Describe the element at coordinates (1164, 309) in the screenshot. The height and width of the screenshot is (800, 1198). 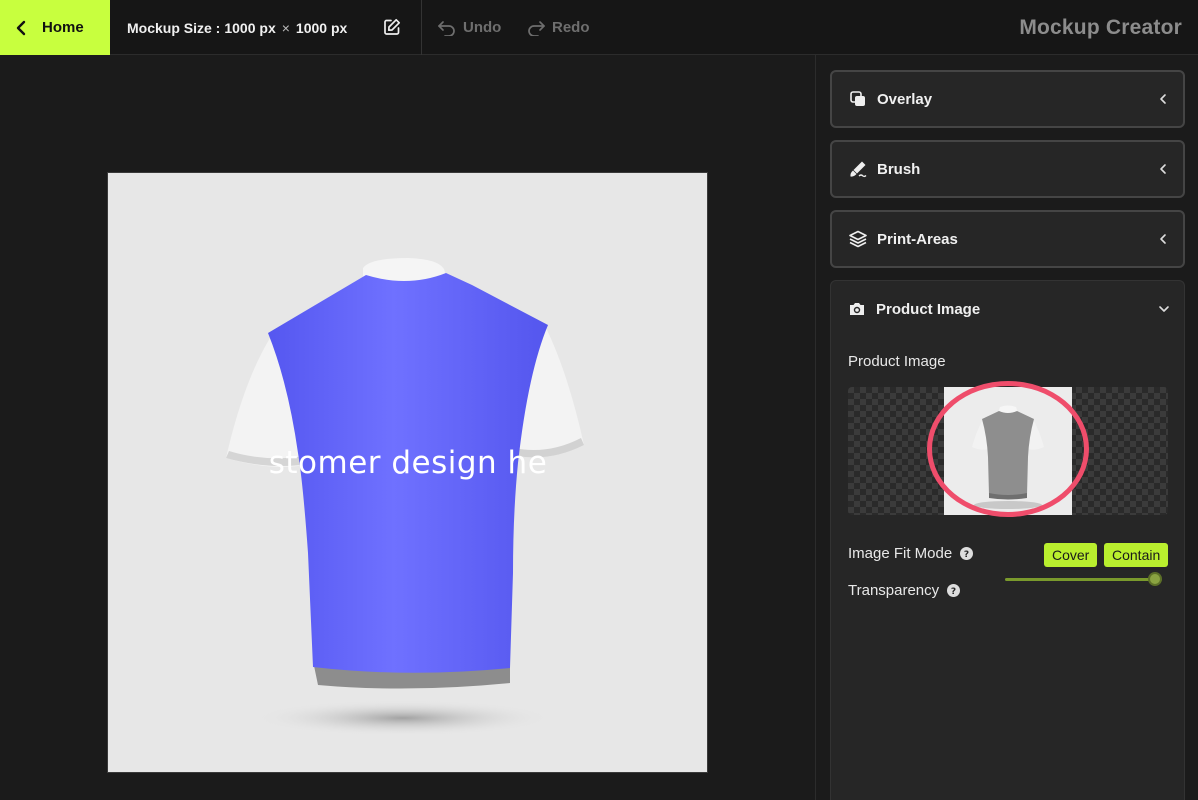
I see `chevron-down-icon` at that location.